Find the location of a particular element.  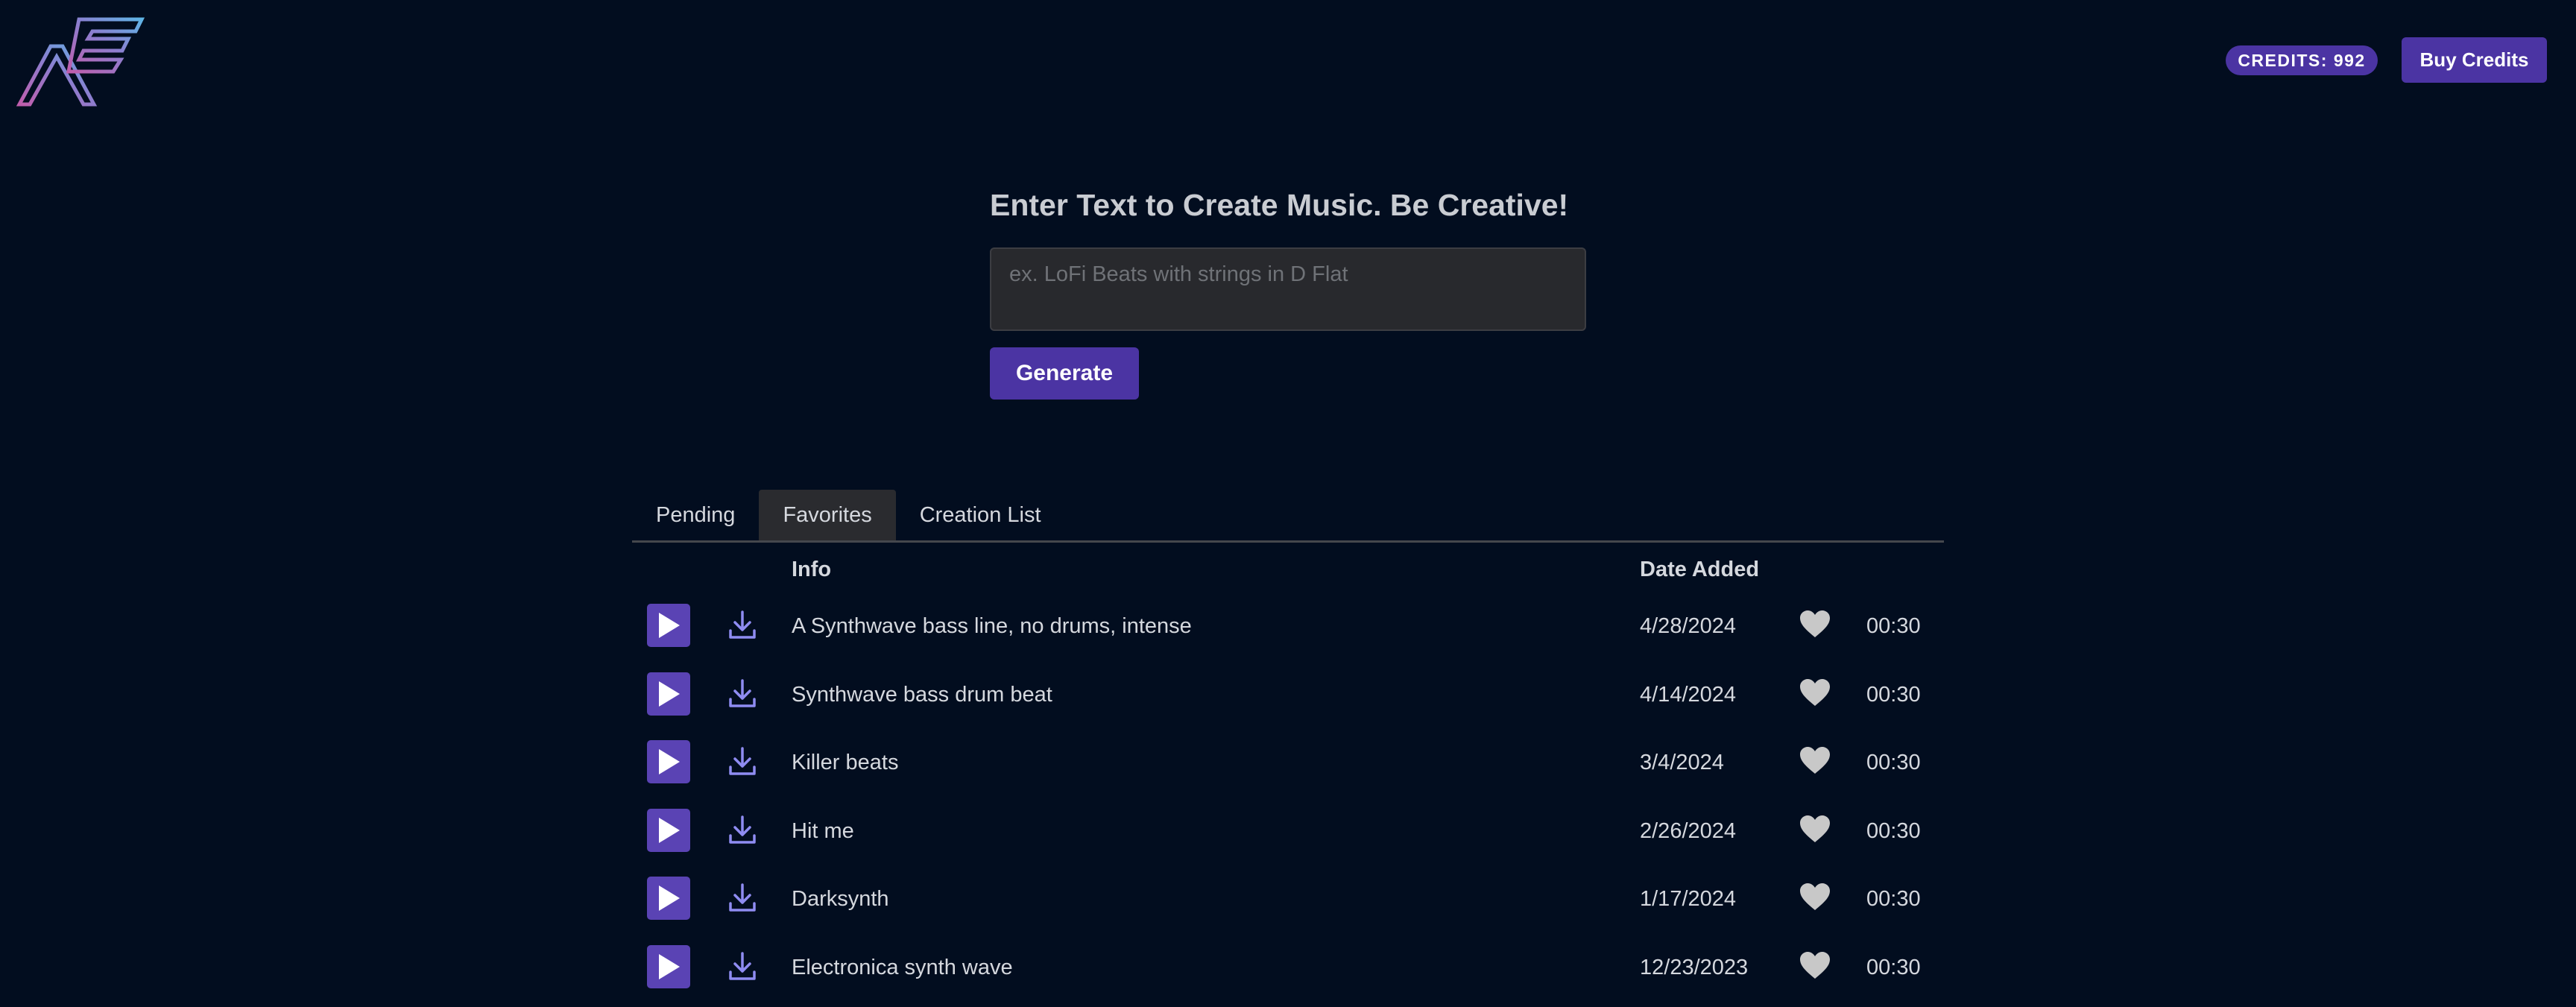

tab-creation-list: Creation List is located at coordinates (981, 515).